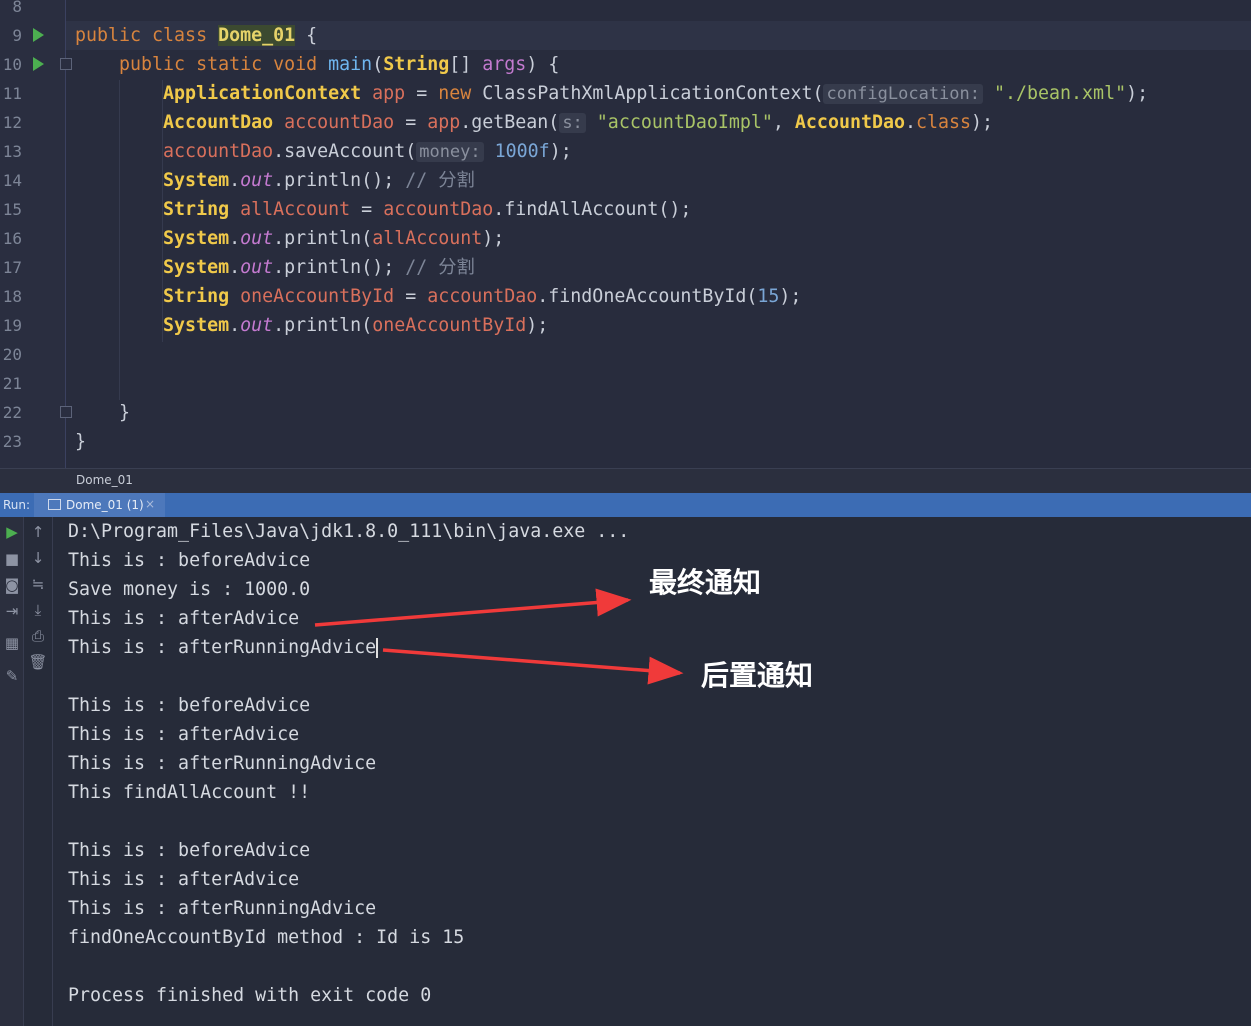 The height and width of the screenshot is (1026, 1251). I want to click on annotation-arrows, so click(499, 636).